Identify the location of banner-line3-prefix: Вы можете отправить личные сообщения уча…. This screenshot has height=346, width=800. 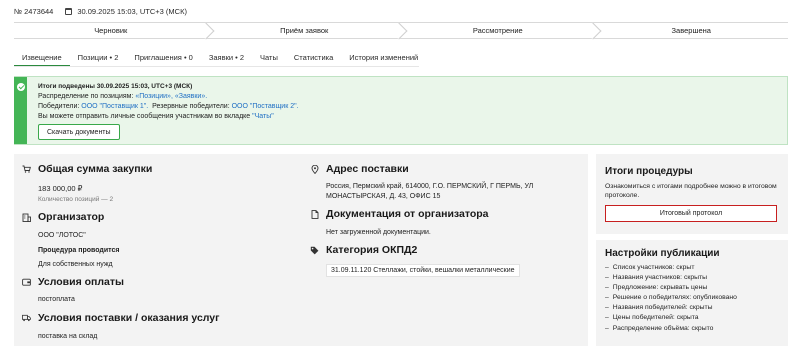
(145, 116).